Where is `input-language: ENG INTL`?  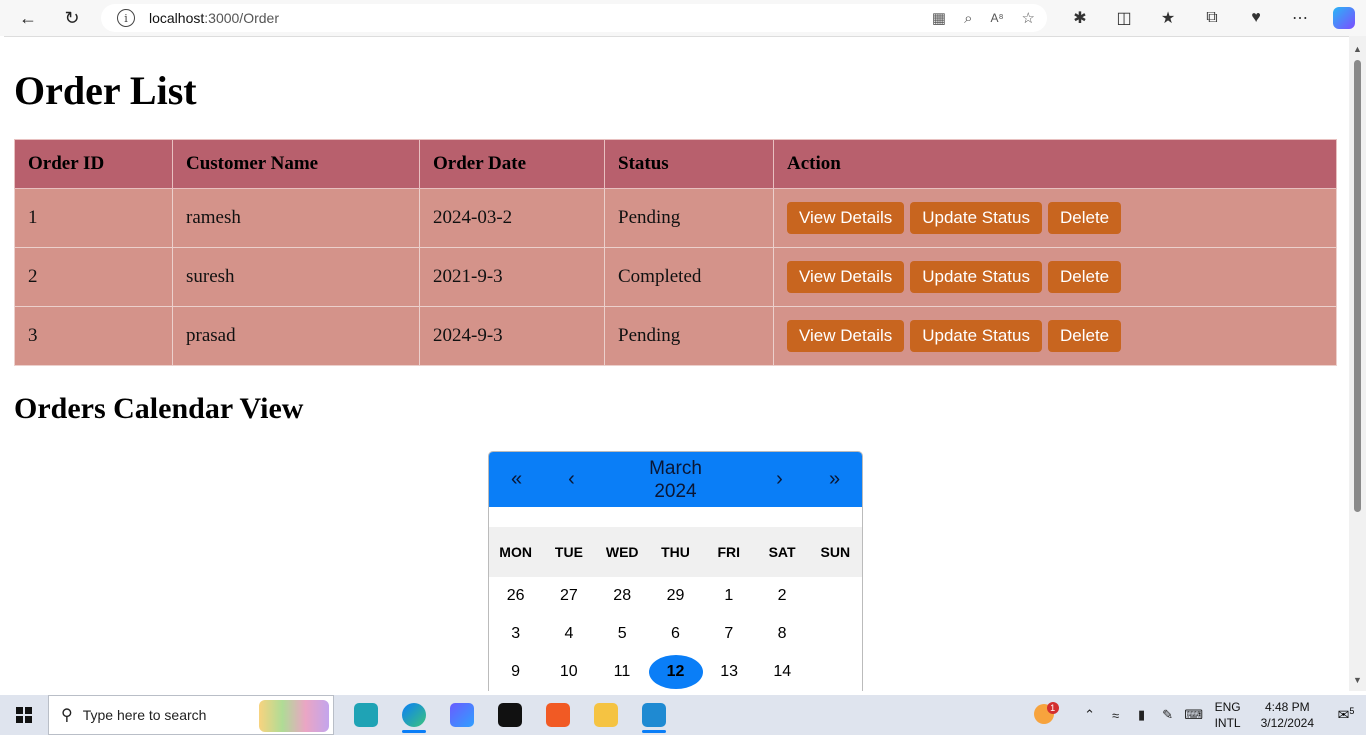 input-language: ENG INTL is located at coordinates (1228, 715).